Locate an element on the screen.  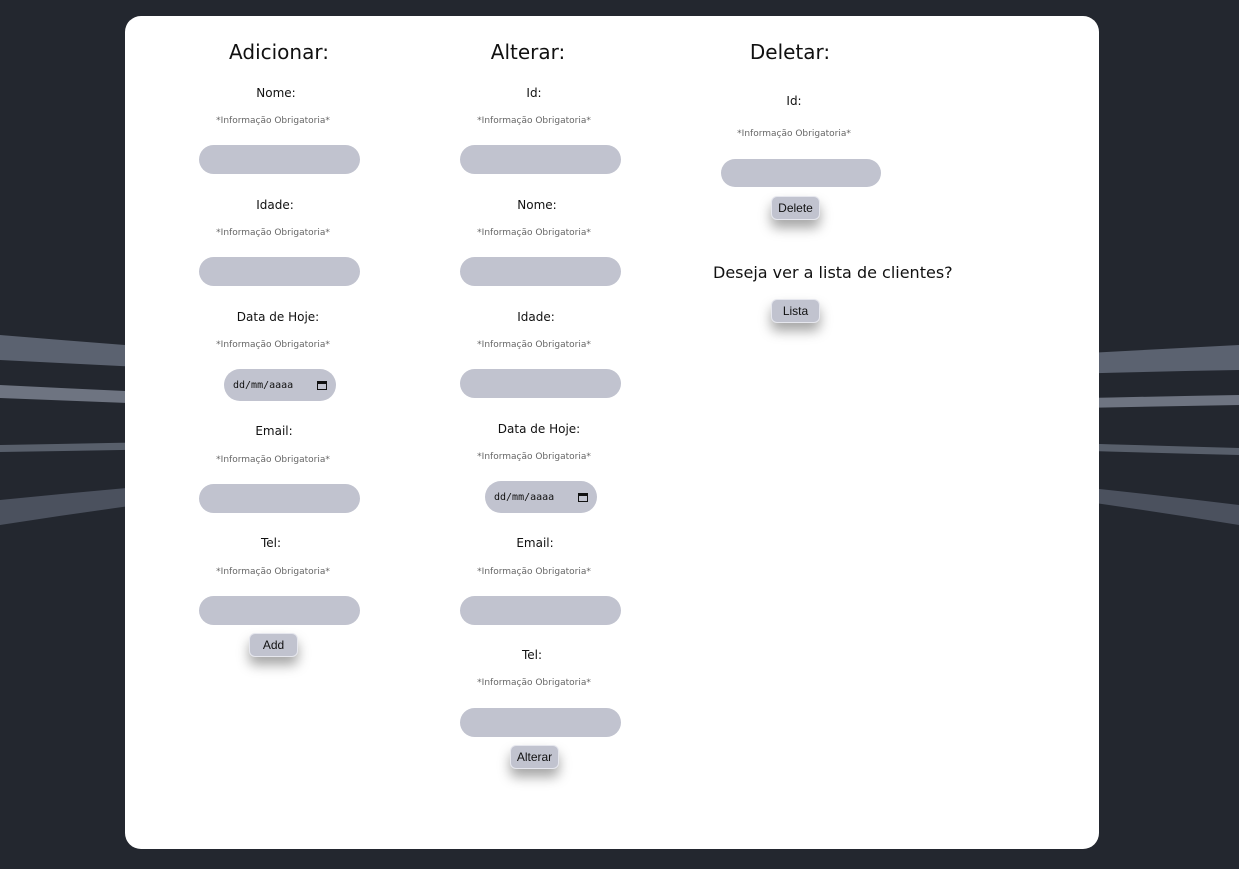
delete-button: Delete is located at coordinates (795, 208).